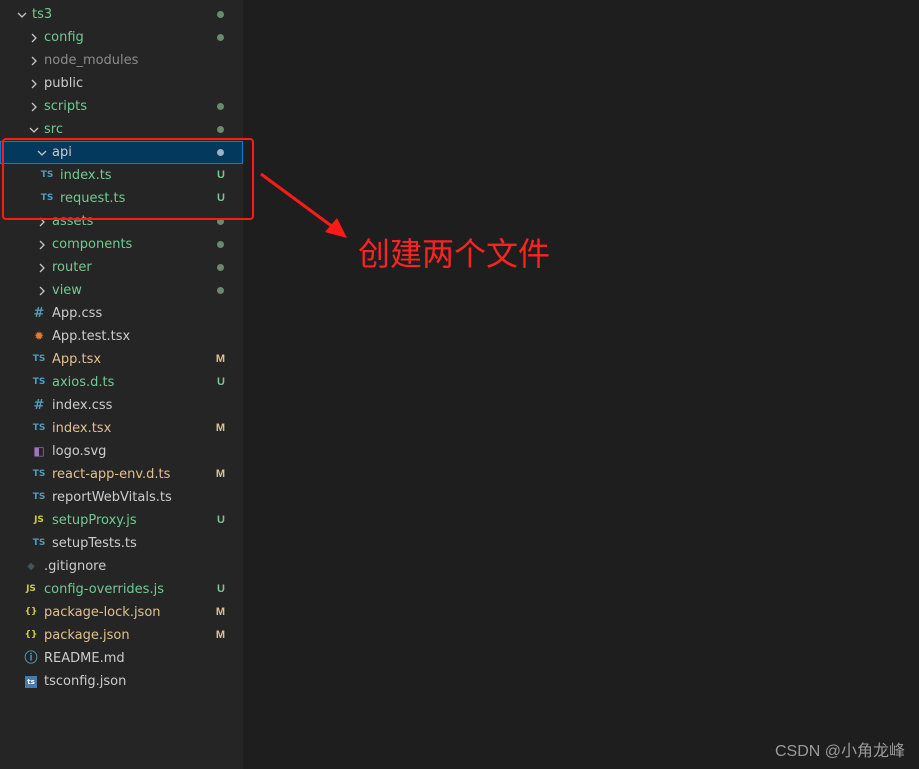 Image resolution: width=919 pixels, height=769 pixels. What do you see at coordinates (121, 451) in the screenshot?
I see `file-row-logo-svg: ◧ logo.svg` at bounding box center [121, 451].